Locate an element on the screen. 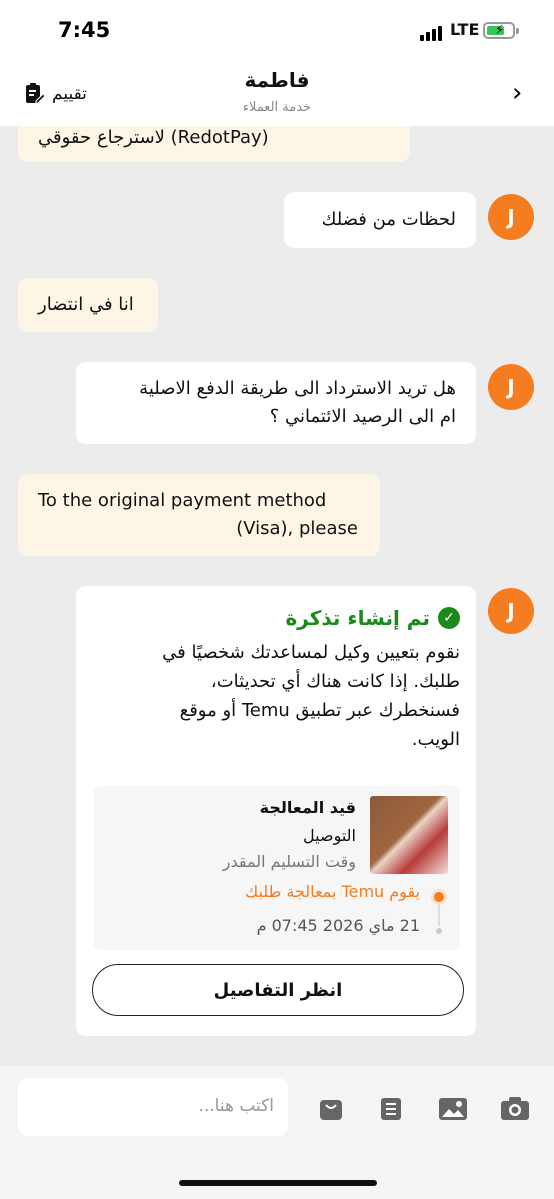 The width and height of the screenshot is (554, 1199). tracking-line is located at coordinates (439, 915).